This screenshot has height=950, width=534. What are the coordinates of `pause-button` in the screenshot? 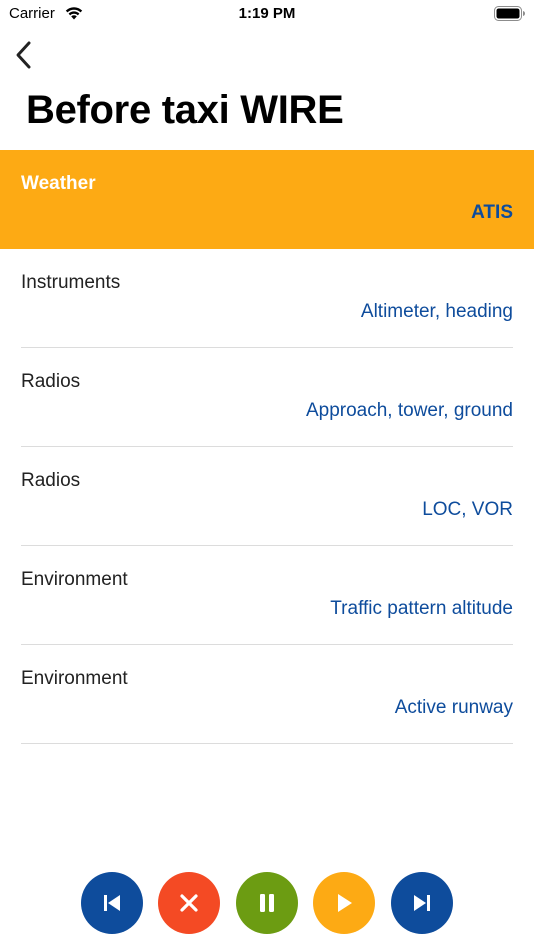 It's located at (267, 903).